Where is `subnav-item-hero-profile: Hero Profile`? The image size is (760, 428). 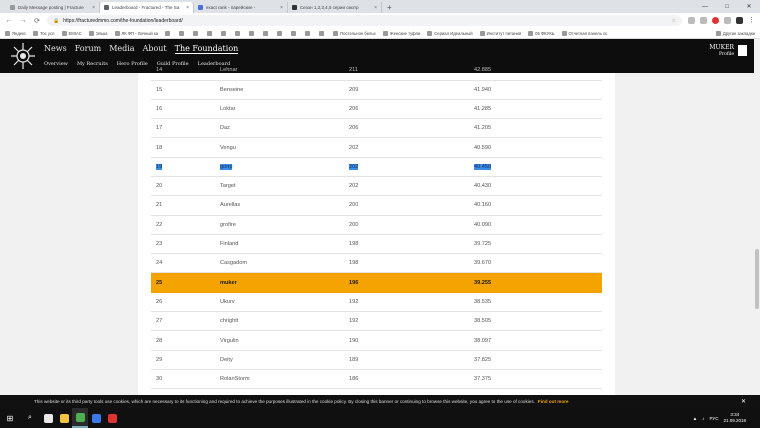 subnav-item-hero-profile: Hero Profile is located at coordinates (132, 64).